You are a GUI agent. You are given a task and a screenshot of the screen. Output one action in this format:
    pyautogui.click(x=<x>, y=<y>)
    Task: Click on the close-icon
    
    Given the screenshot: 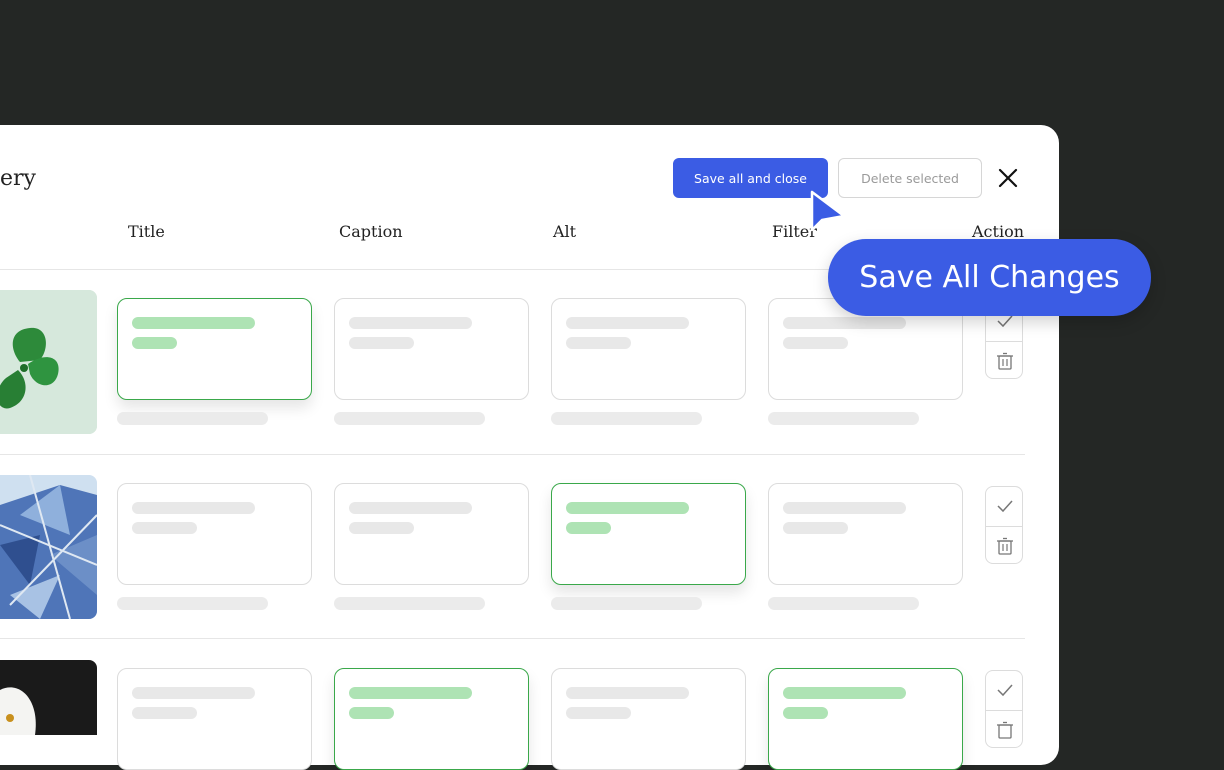 What is the action you would take?
    pyautogui.click(x=1008, y=178)
    